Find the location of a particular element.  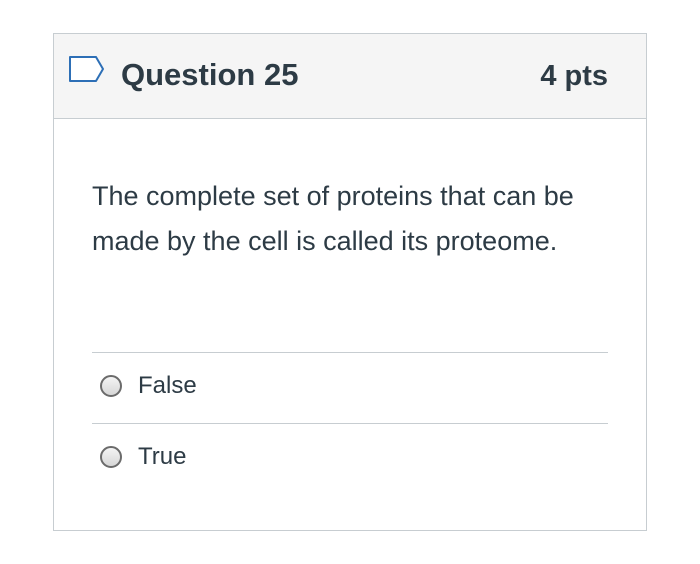

question-header: Question 25 4 pts is located at coordinates (350, 76).